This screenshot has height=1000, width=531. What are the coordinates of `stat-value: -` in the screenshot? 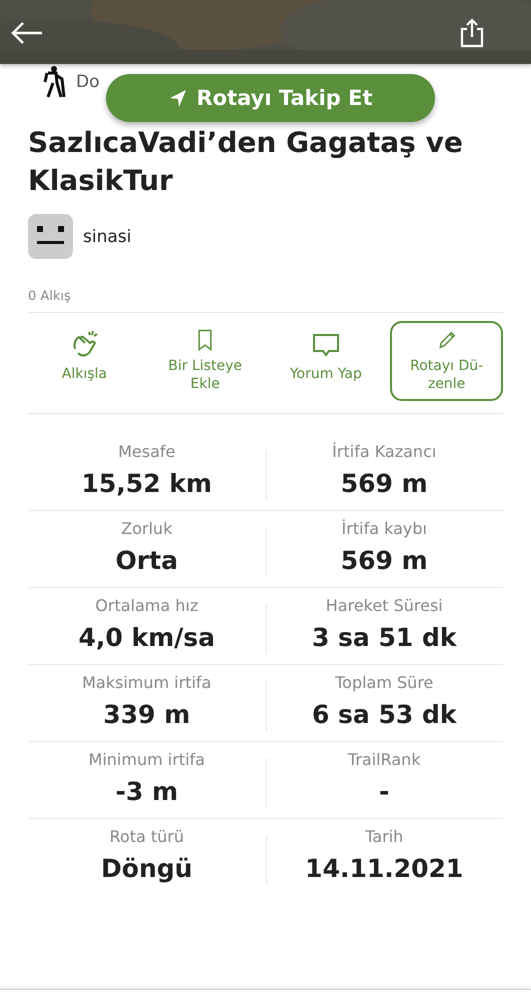 It's located at (384, 791).